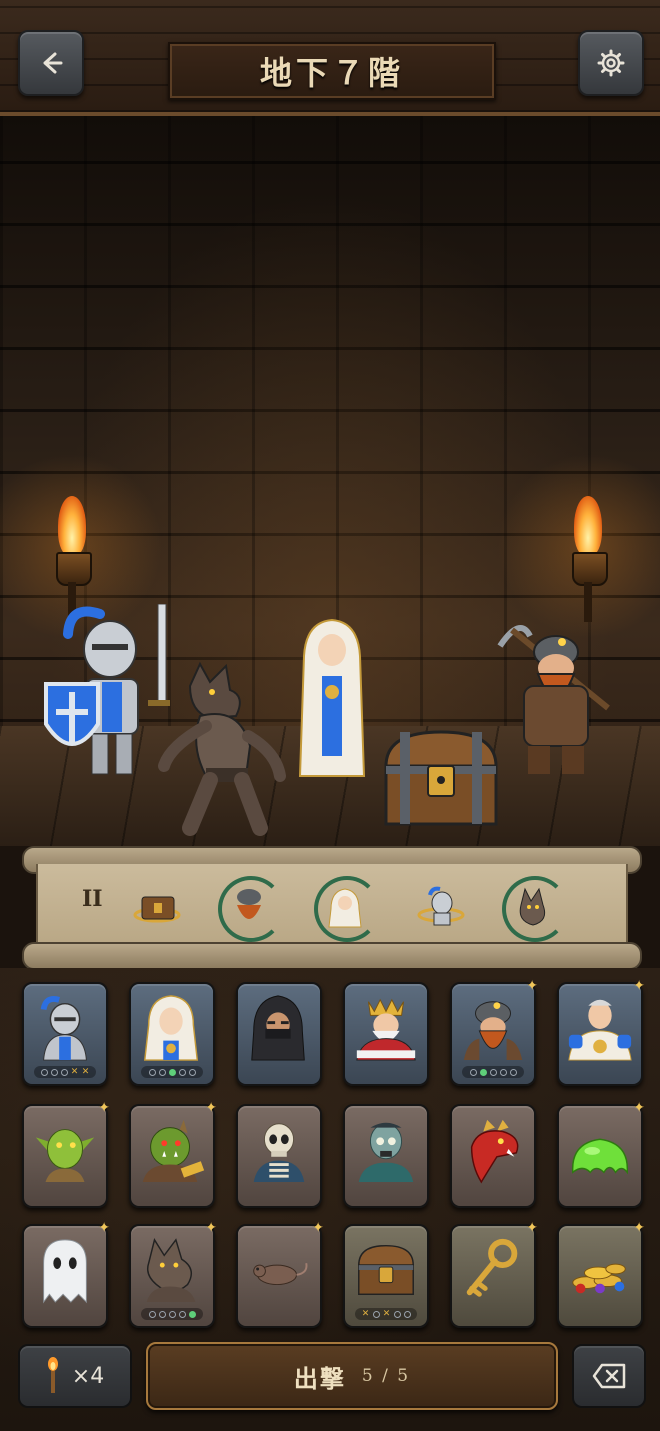 The image size is (660, 1431). I want to click on torch-counter: ×4, so click(75, 1376).